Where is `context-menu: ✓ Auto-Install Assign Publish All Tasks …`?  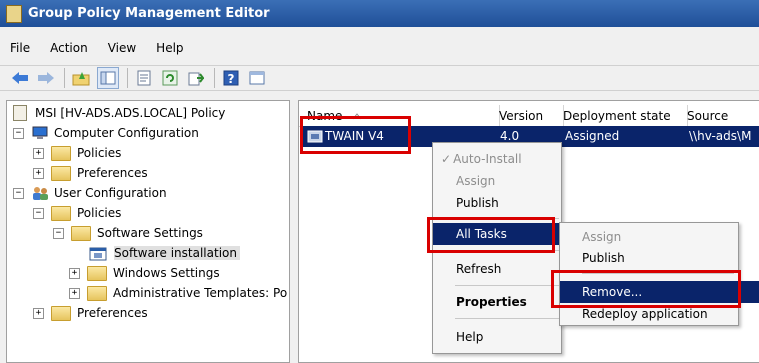
context-menu: ✓ Auto-Install Assign Publish All Tasks … is located at coordinates (508, 248).